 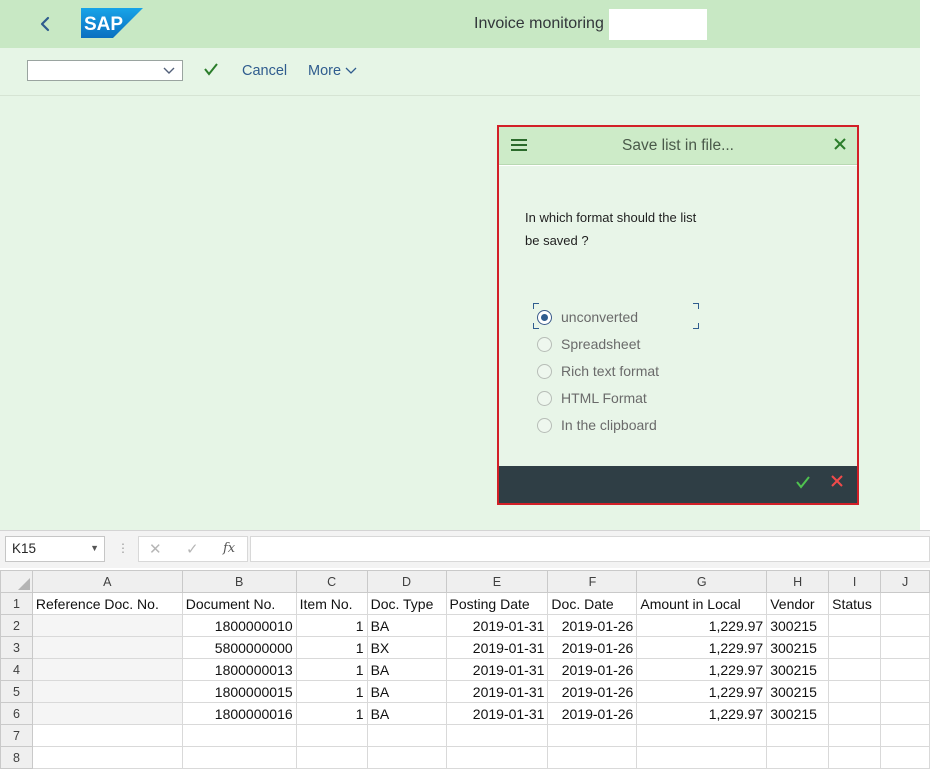 What do you see at coordinates (192, 549) in the screenshot?
I see `enter-edit-icon: ✓` at bounding box center [192, 549].